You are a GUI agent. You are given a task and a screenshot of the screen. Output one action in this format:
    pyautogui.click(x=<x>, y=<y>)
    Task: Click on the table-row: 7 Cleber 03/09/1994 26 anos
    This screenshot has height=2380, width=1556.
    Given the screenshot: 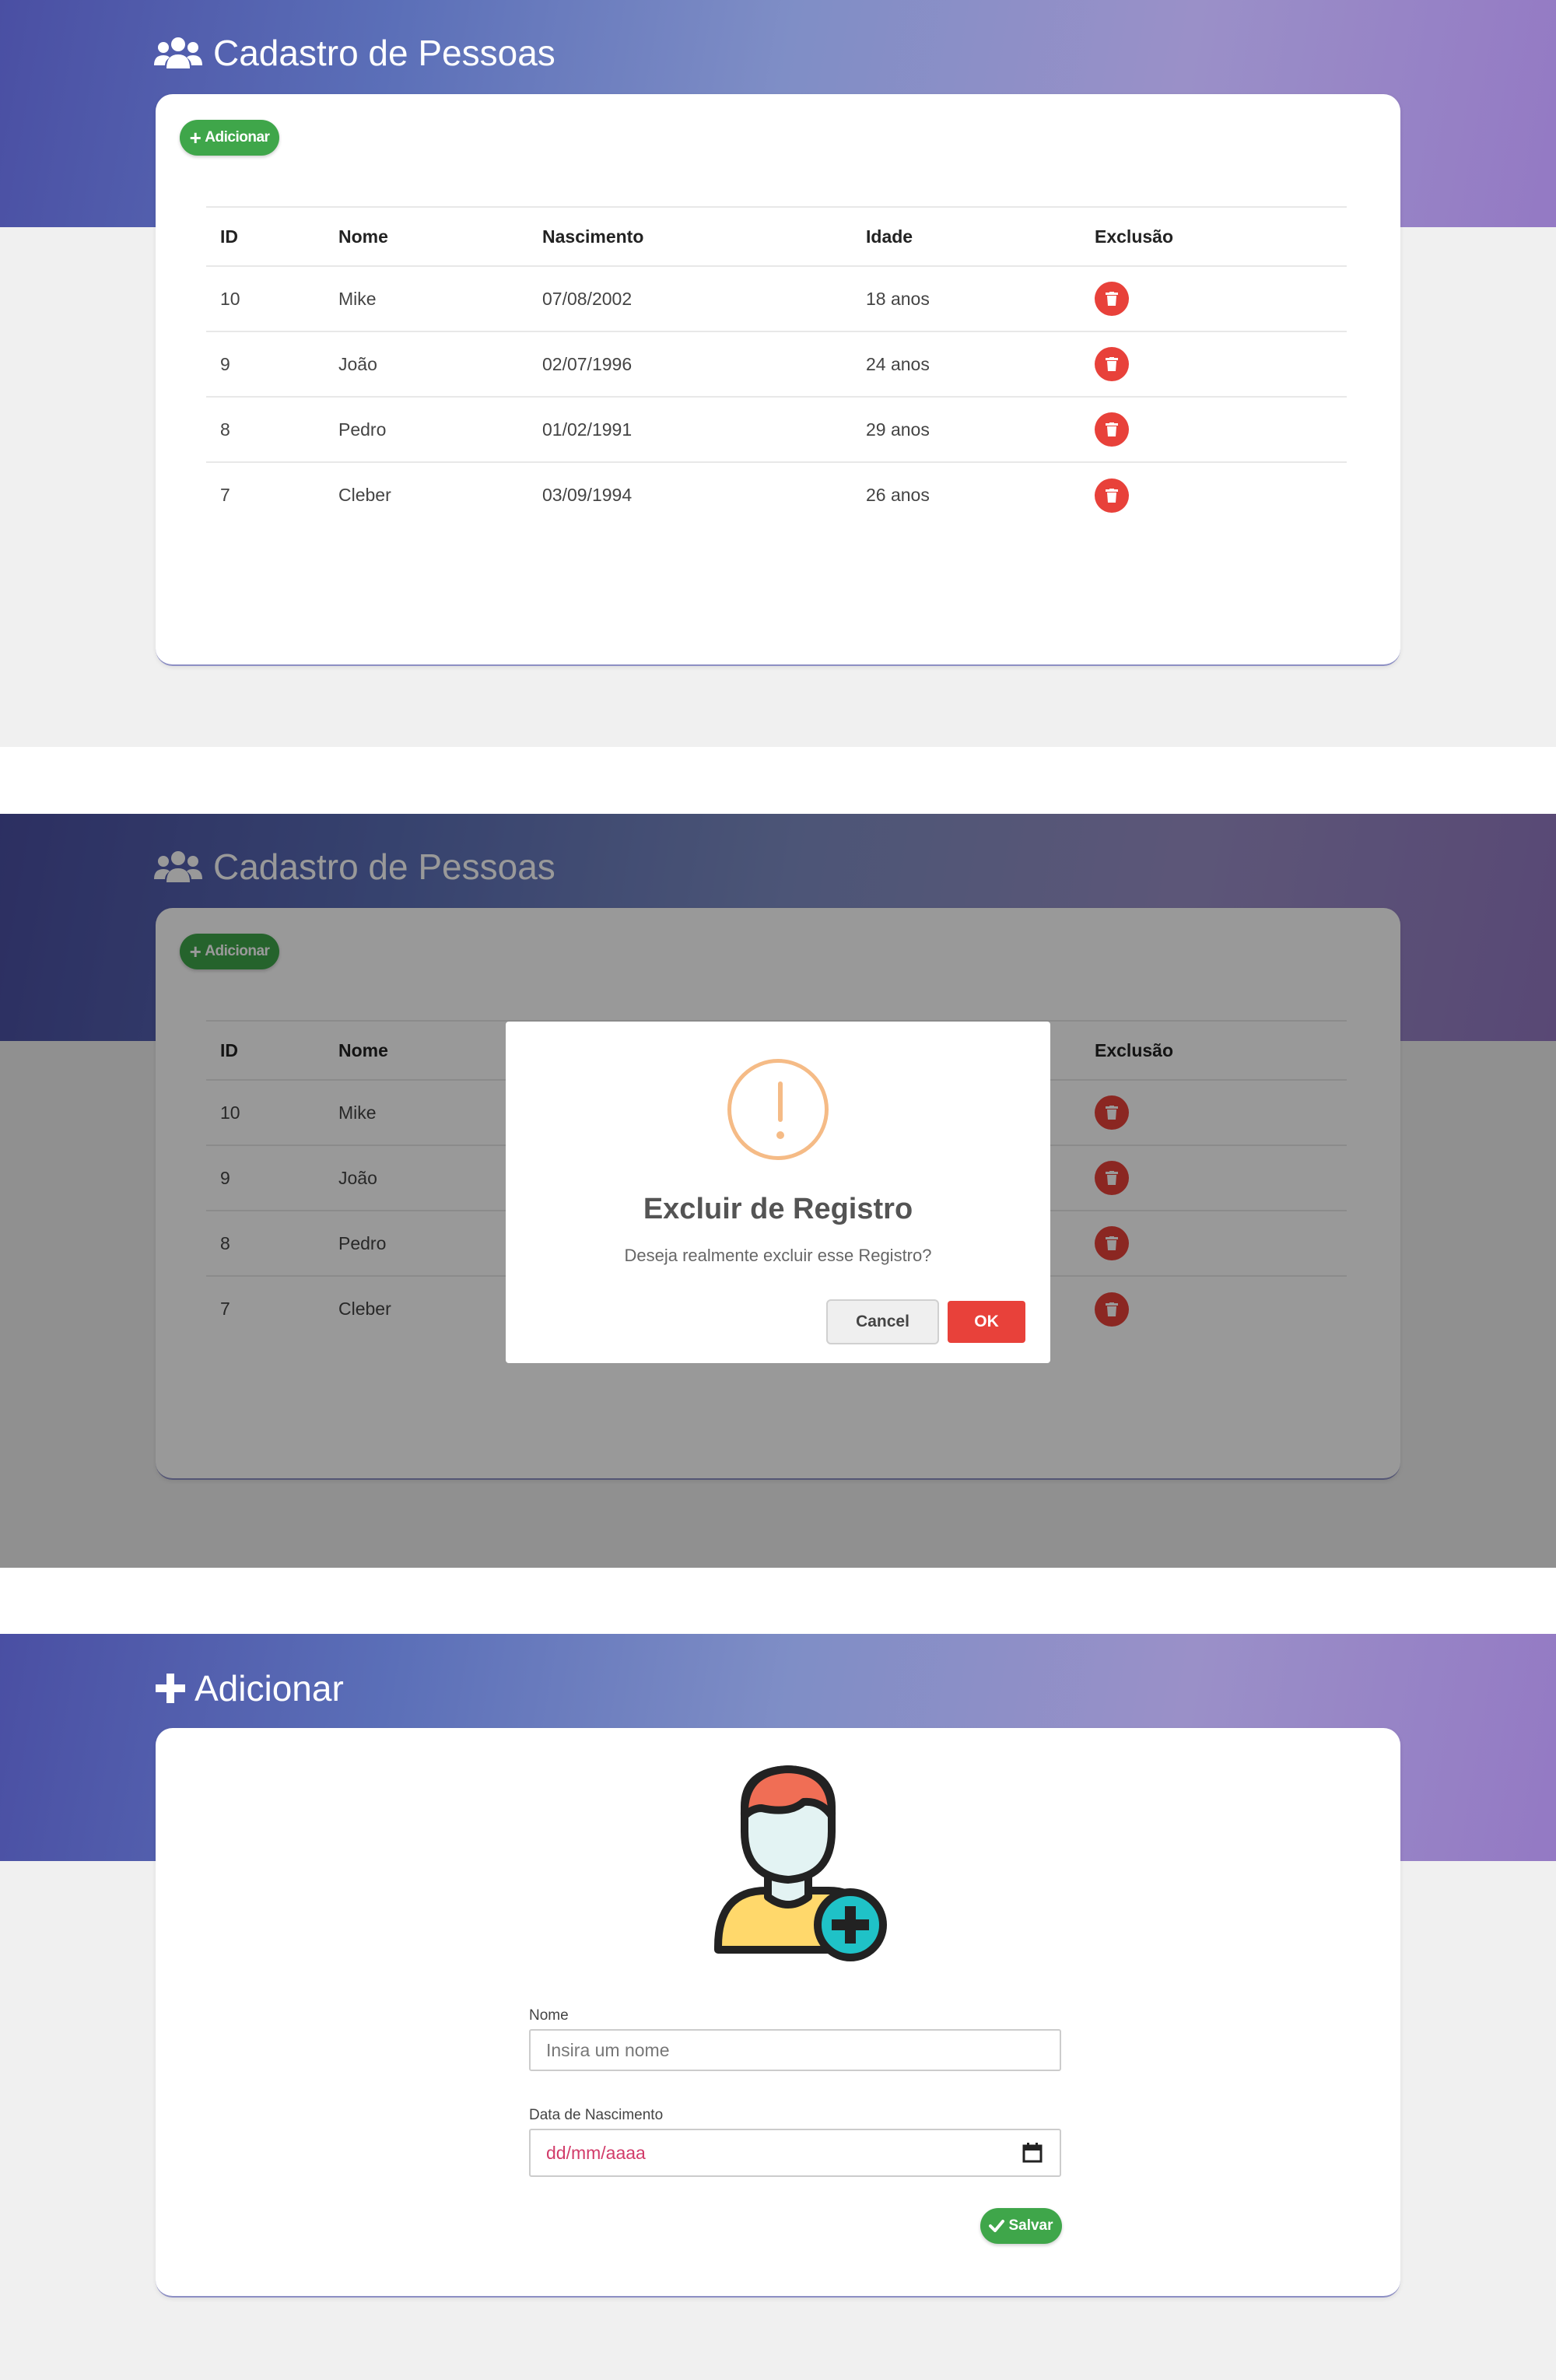 What is the action you would take?
    pyautogui.click(x=777, y=495)
    